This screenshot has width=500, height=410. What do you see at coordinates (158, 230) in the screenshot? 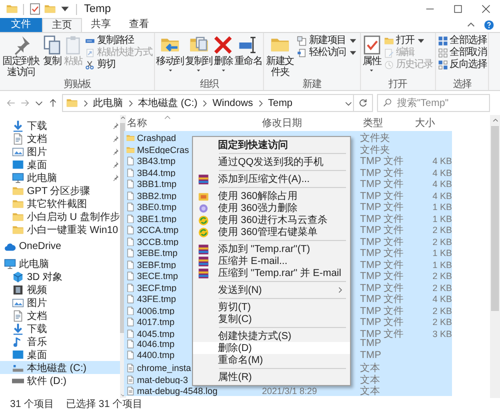
I see `file-name: 3CCA.tmp` at bounding box center [158, 230].